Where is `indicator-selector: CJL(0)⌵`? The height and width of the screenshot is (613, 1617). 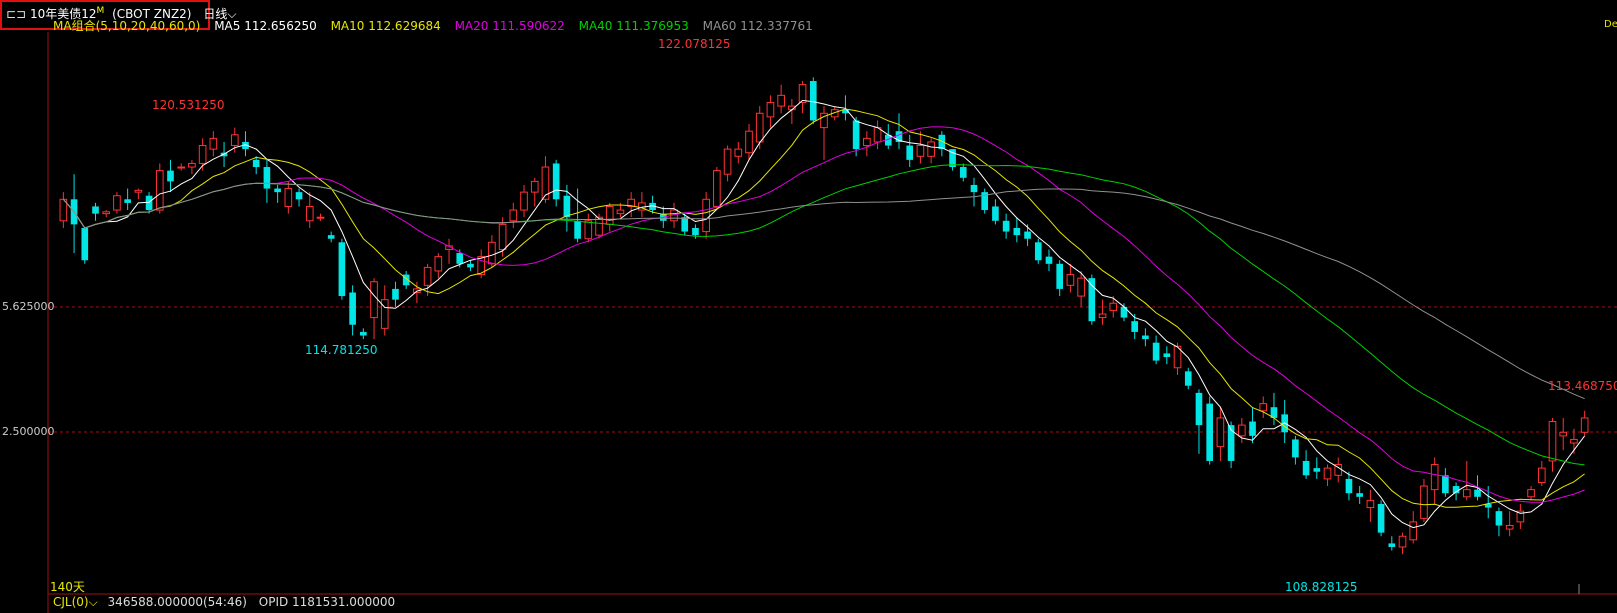 indicator-selector: CJL(0)⌵ is located at coordinates (77, 602).